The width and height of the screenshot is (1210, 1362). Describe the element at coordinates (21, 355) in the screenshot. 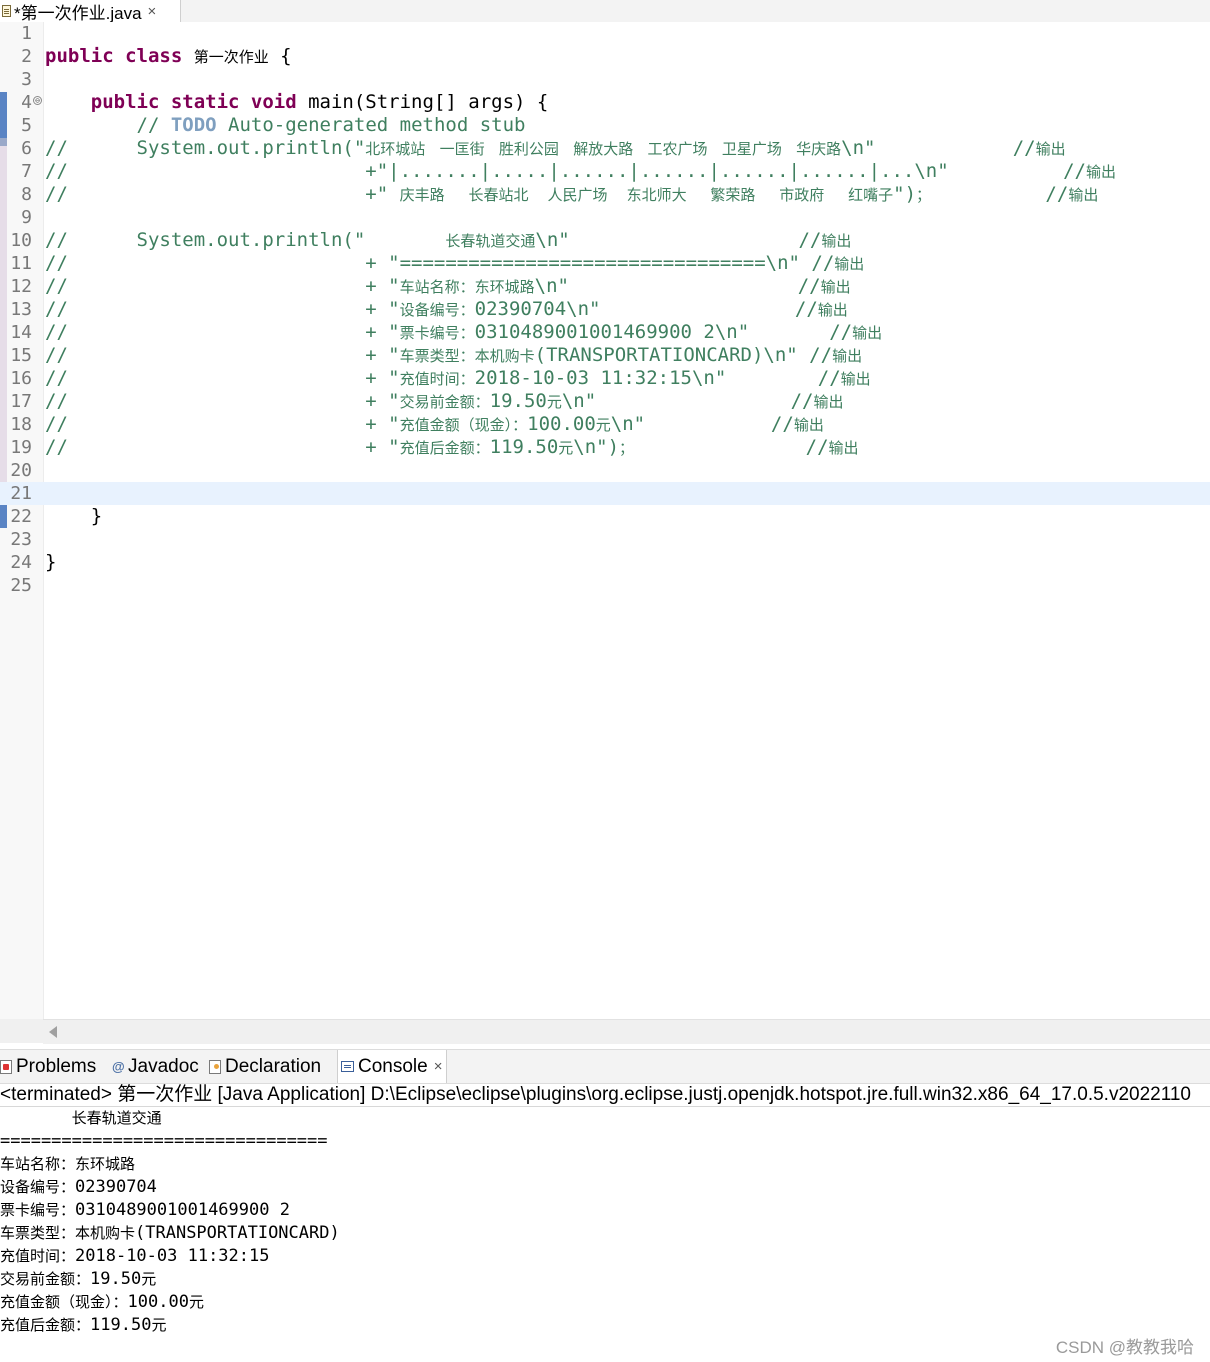

I see `line-number: 15` at that location.